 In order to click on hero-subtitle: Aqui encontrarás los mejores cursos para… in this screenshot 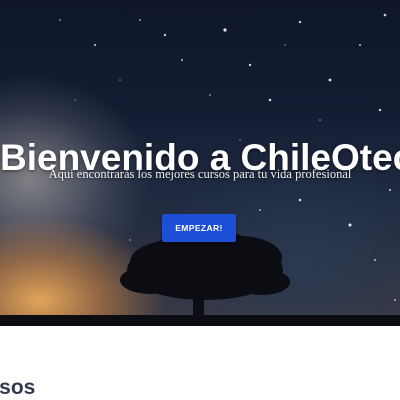, I will do `click(200, 174)`.